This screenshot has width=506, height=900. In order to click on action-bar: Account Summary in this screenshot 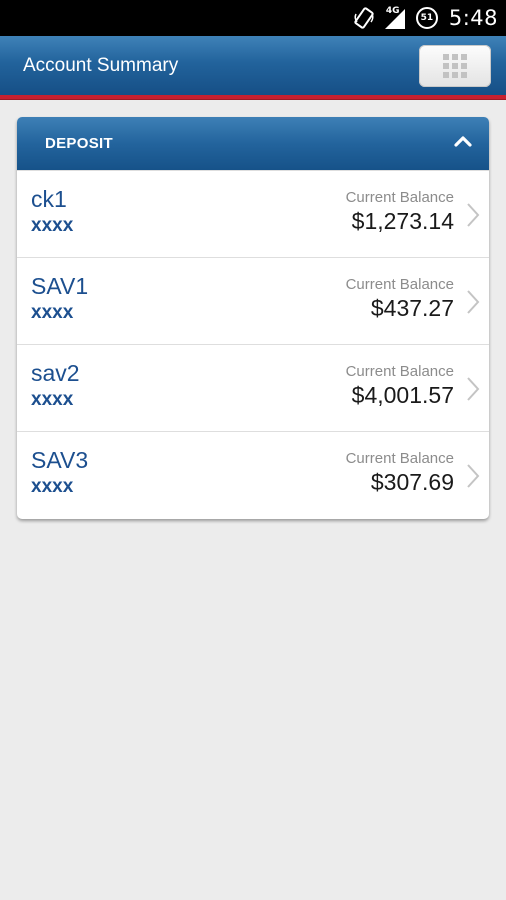, I will do `click(253, 65)`.